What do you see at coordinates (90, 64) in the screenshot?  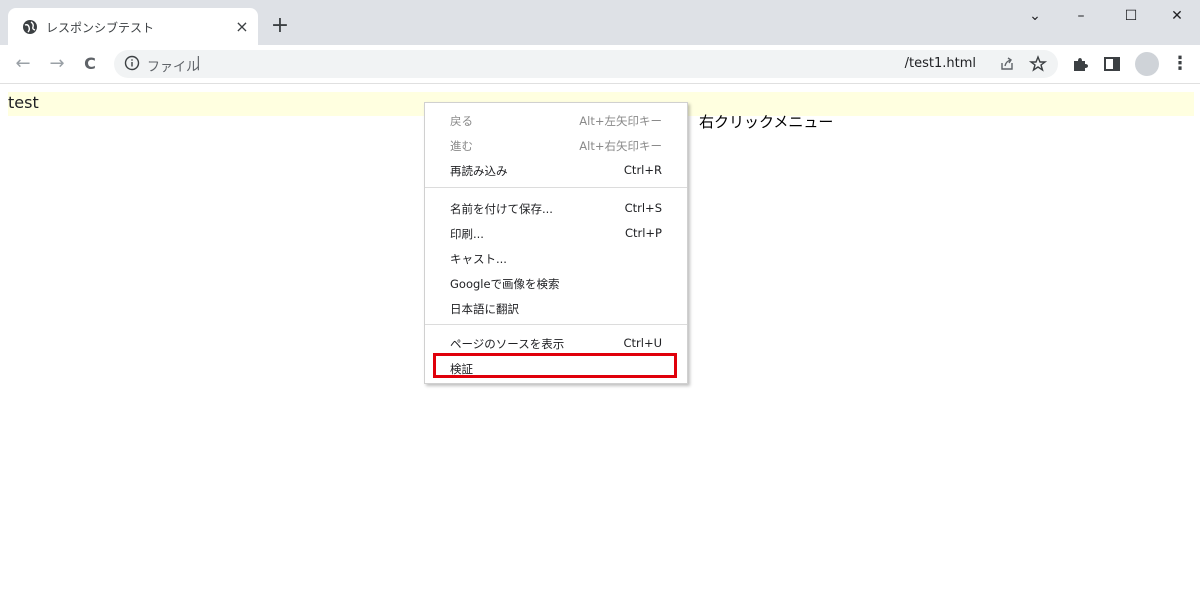 I see `reload-button: C` at bounding box center [90, 64].